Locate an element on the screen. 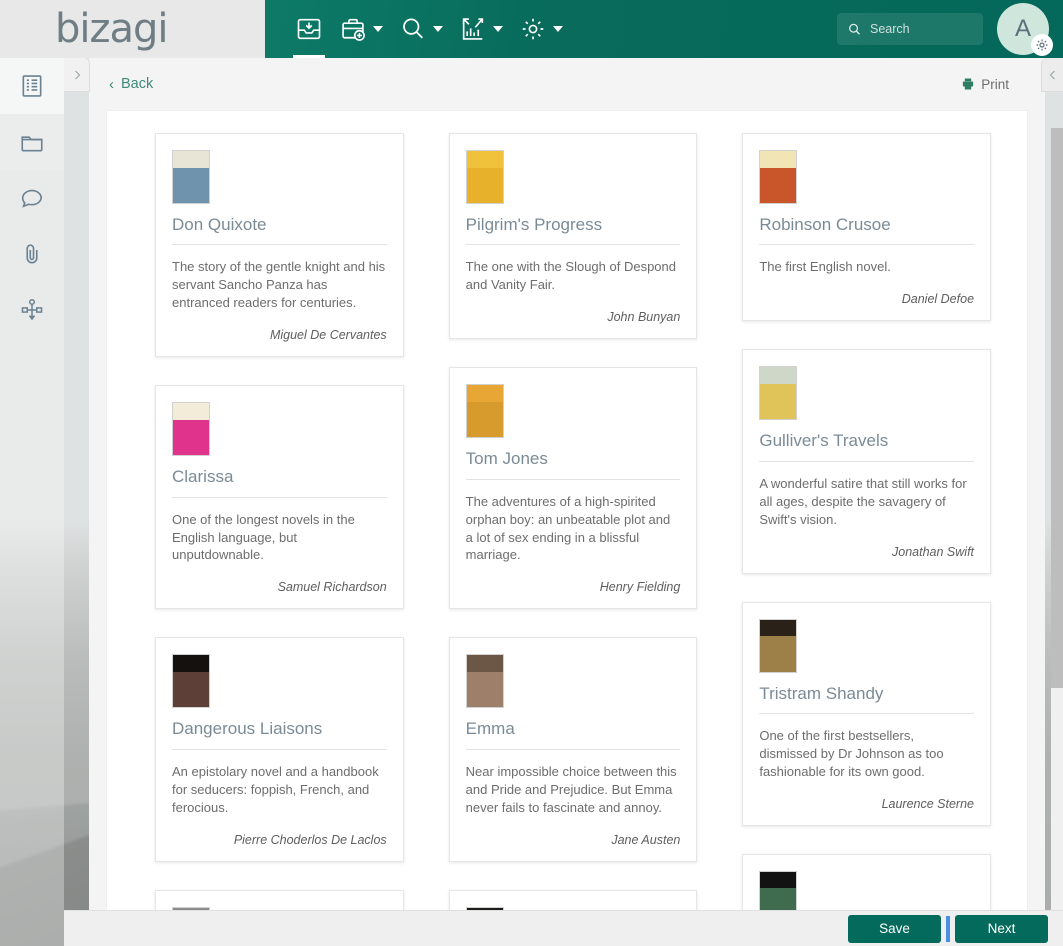 The height and width of the screenshot is (946, 1063). bizagi-logo: bizagi is located at coordinates (112, 29).